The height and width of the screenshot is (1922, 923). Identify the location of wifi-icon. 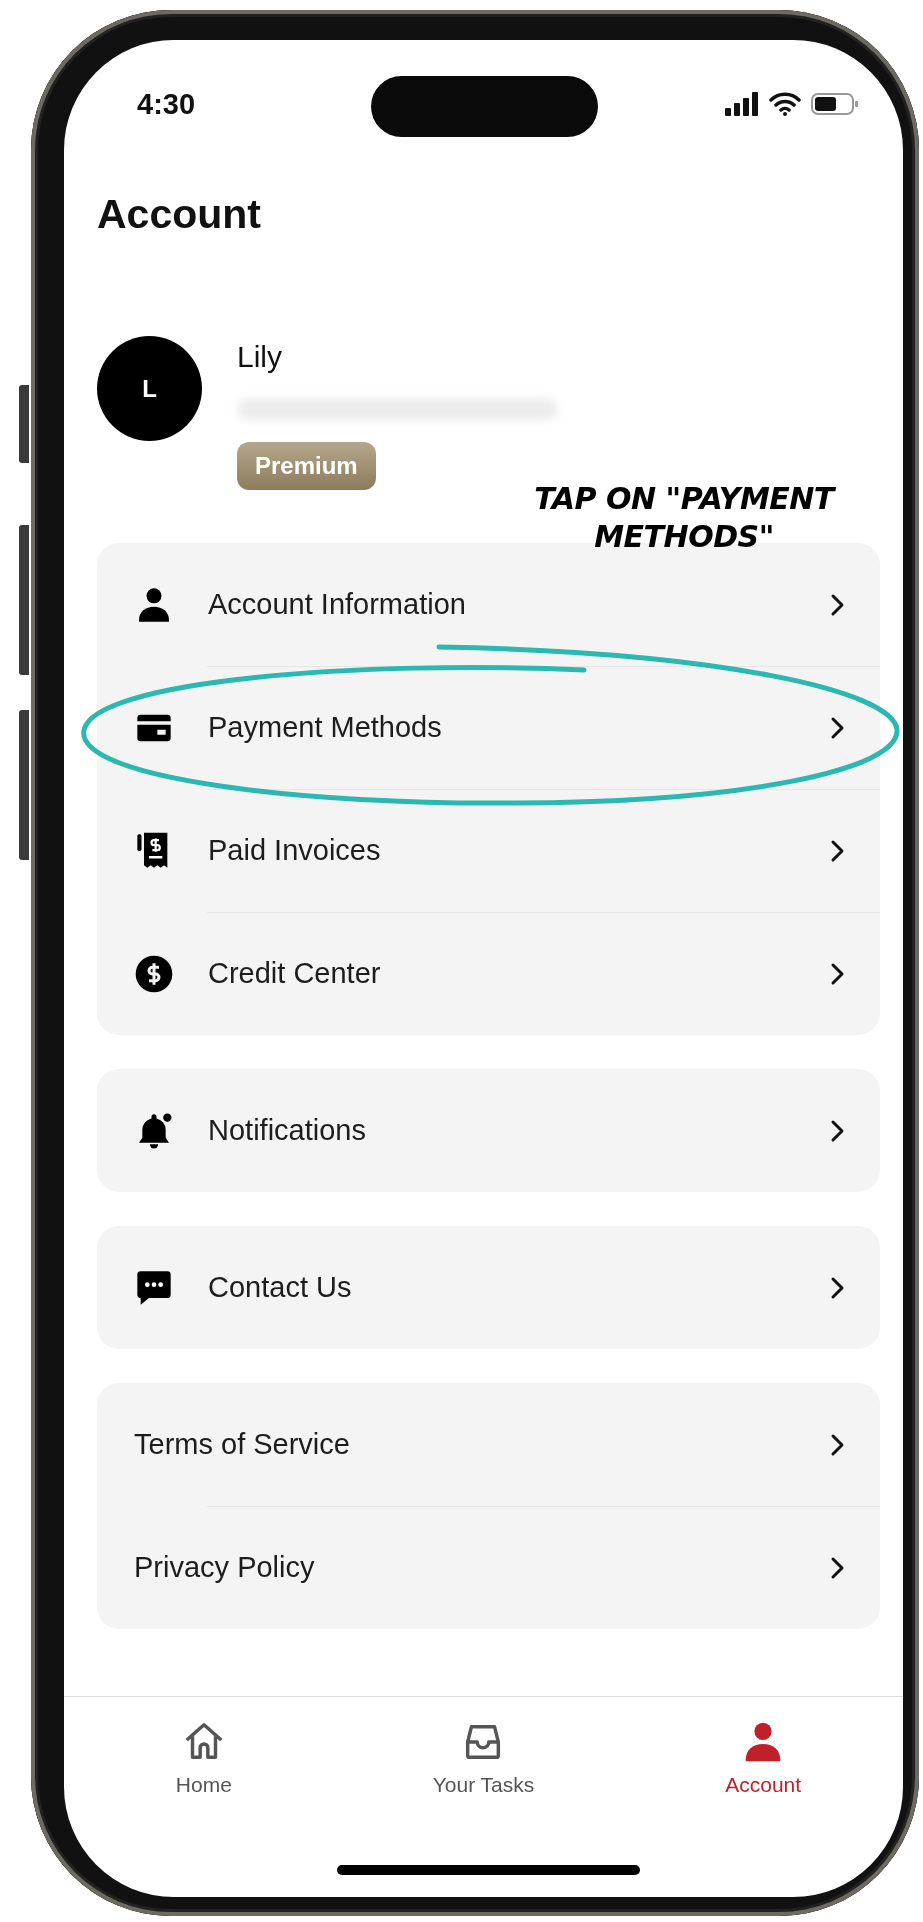
(785, 104).